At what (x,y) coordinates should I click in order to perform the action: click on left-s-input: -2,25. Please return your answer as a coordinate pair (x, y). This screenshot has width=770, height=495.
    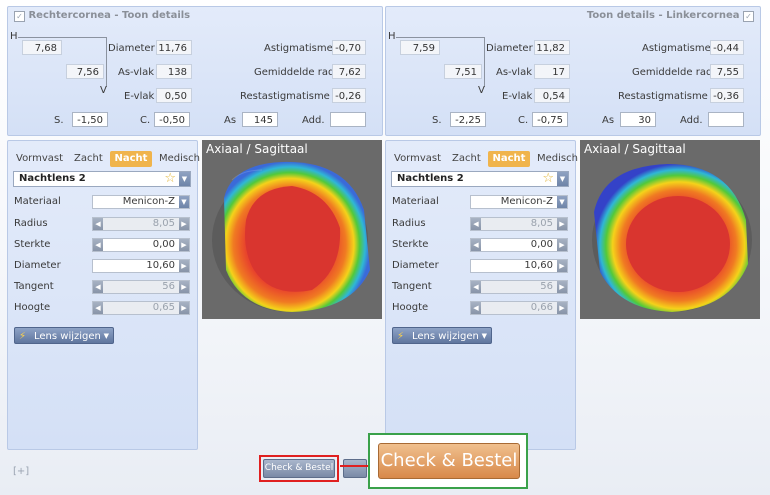
    Looking at the image, I should click on (468, 119).